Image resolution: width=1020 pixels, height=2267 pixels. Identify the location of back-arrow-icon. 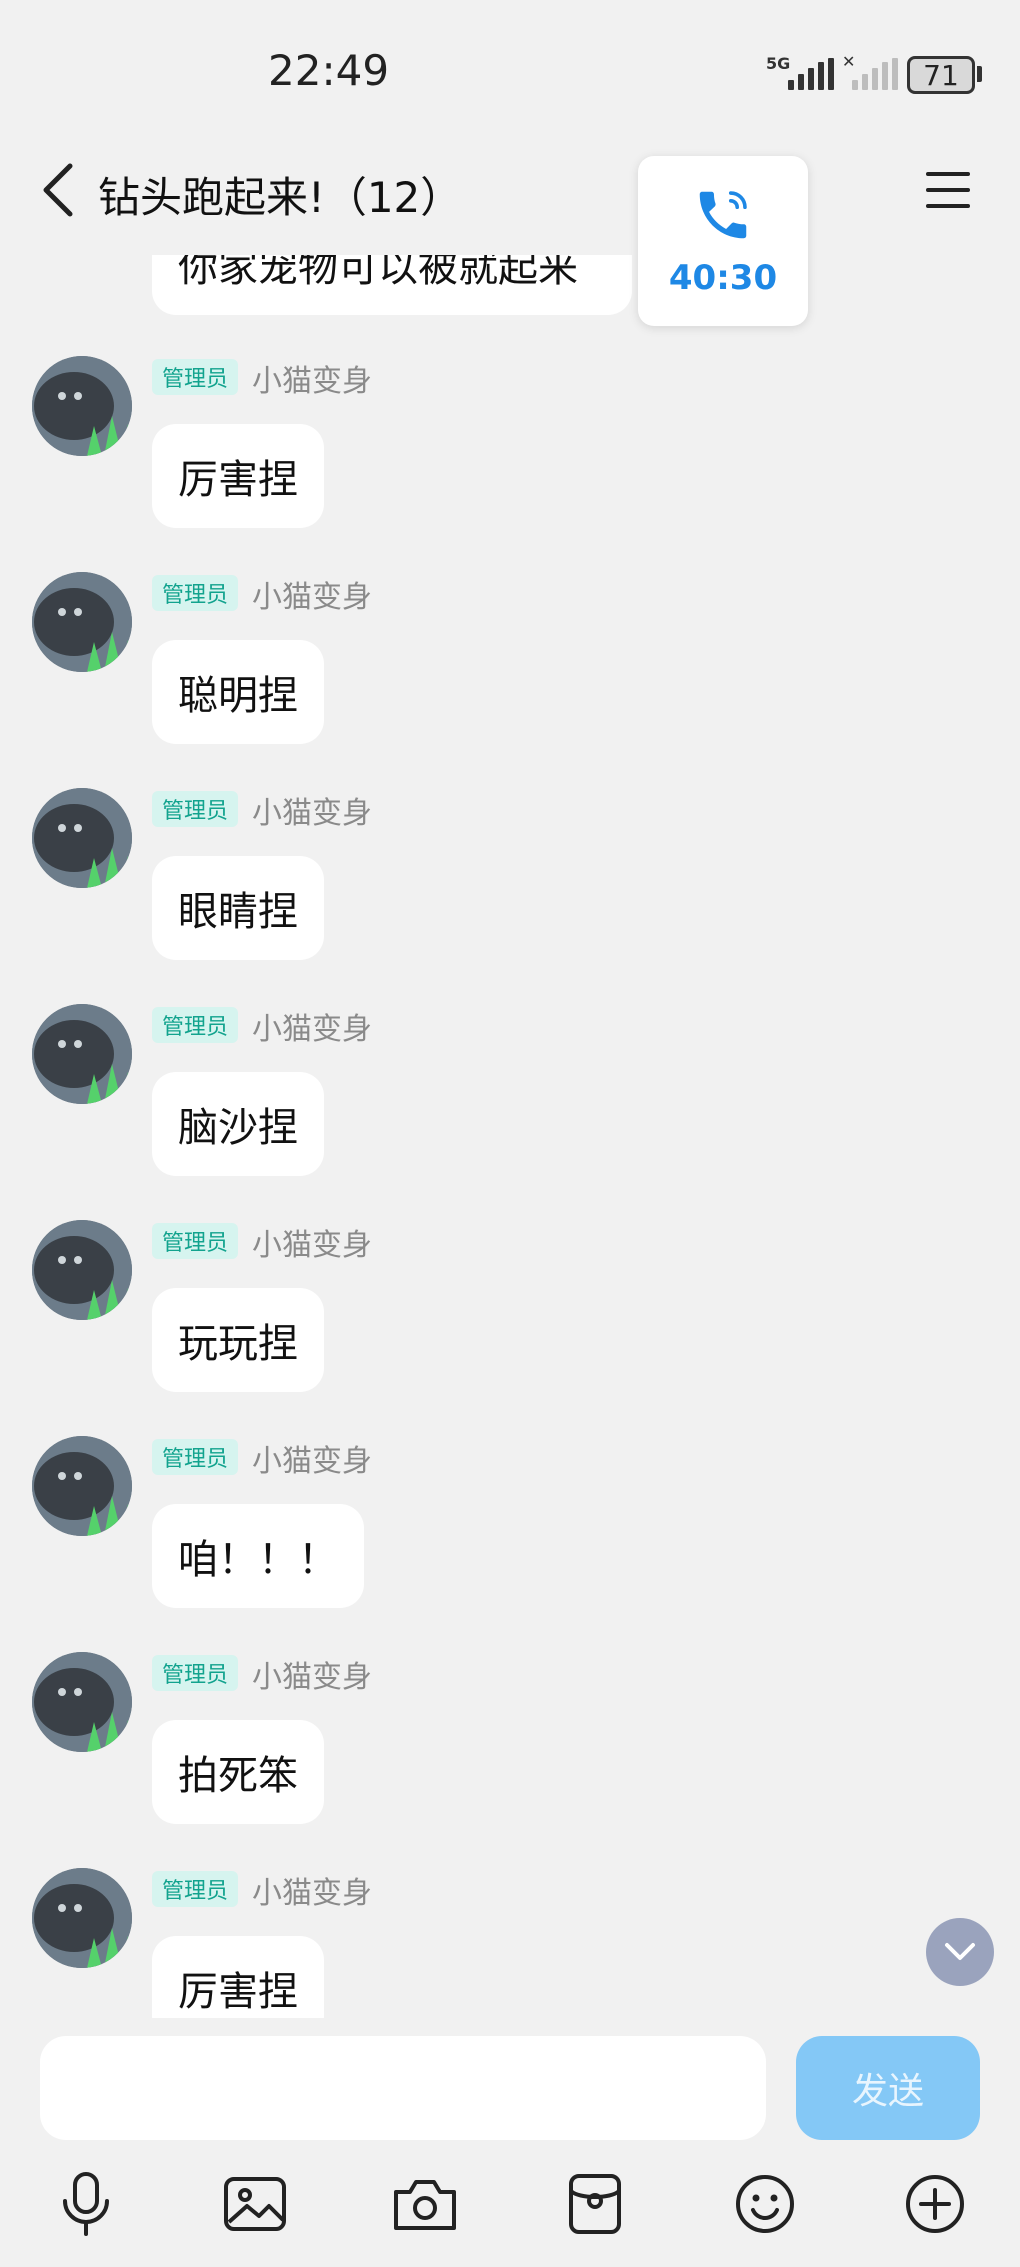
(58, 190).